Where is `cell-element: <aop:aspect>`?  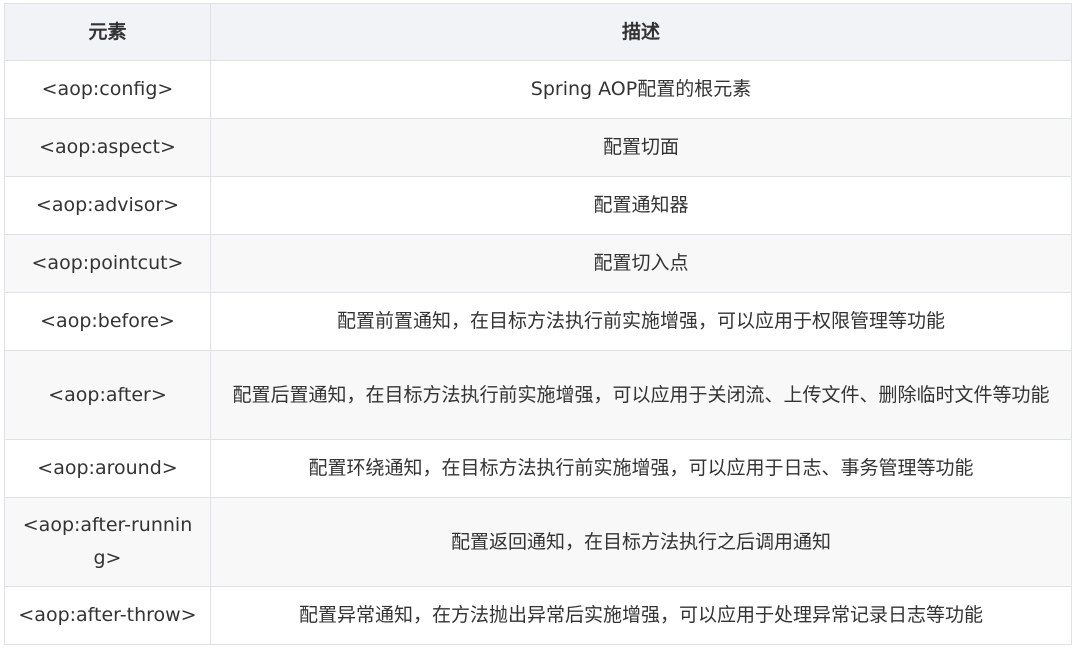
cell-element: <aop:aspect> is located at coordinates (107, 147).